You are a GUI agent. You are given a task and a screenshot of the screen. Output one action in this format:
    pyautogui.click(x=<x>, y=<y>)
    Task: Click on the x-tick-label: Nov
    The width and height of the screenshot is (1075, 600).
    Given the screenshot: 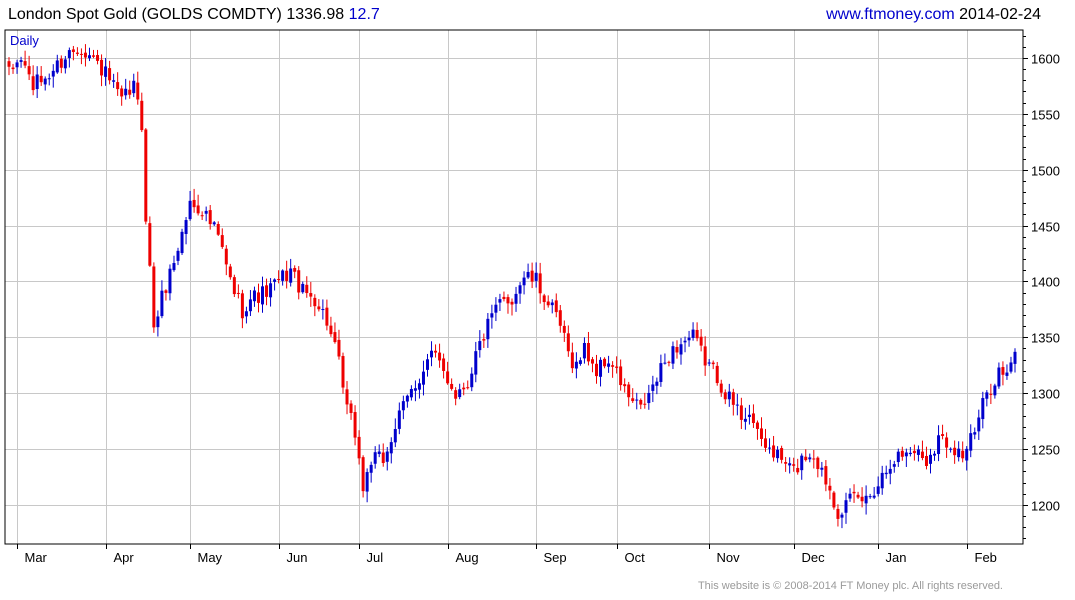 What is the action you would take?
    pyautogui.click(x=729, y=557)
    